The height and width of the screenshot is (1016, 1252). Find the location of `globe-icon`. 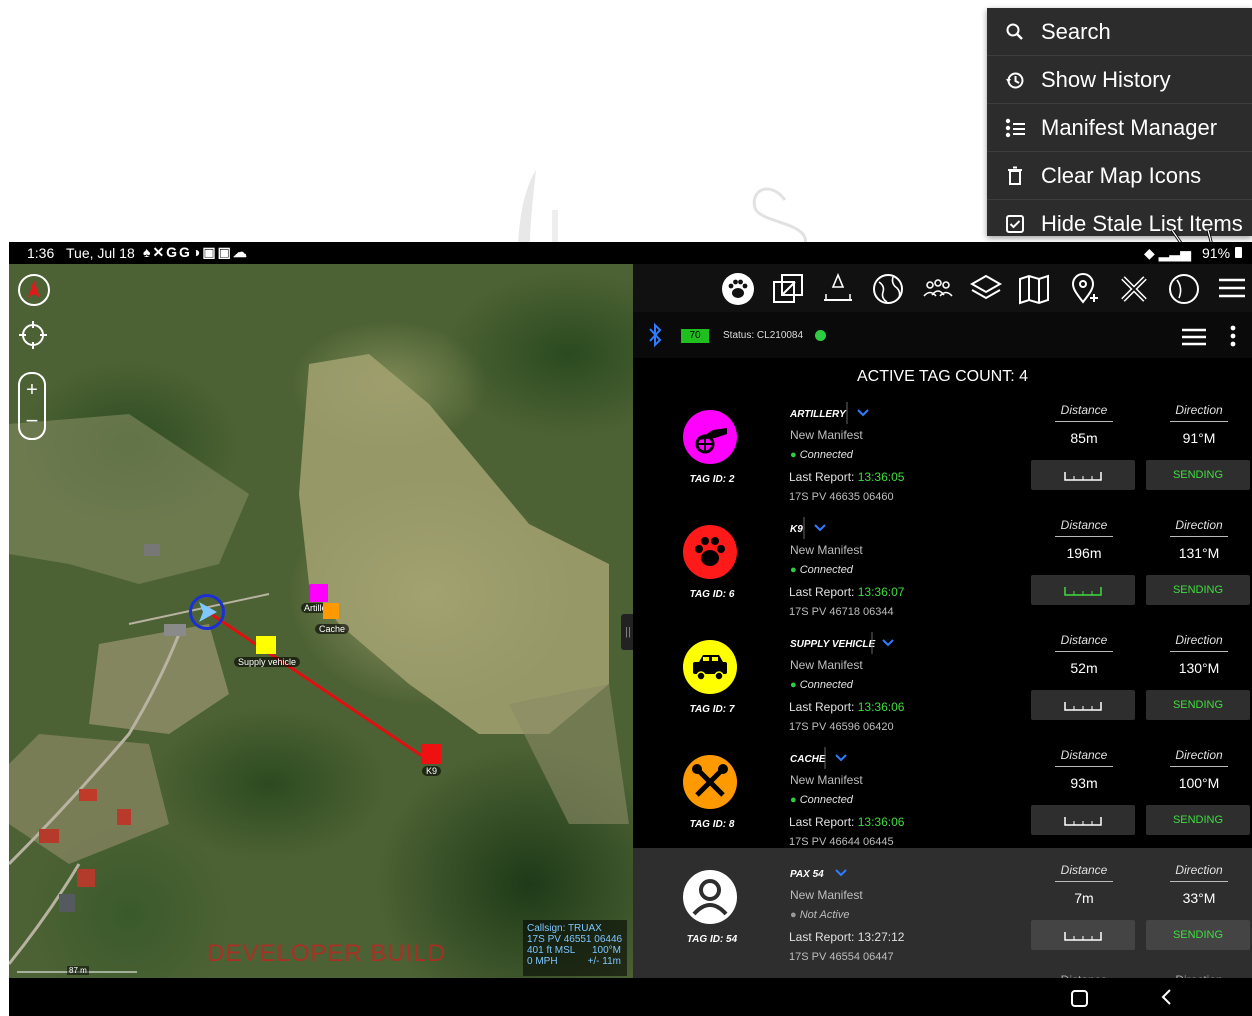

globe-icon is located at coordinates (888, 289).